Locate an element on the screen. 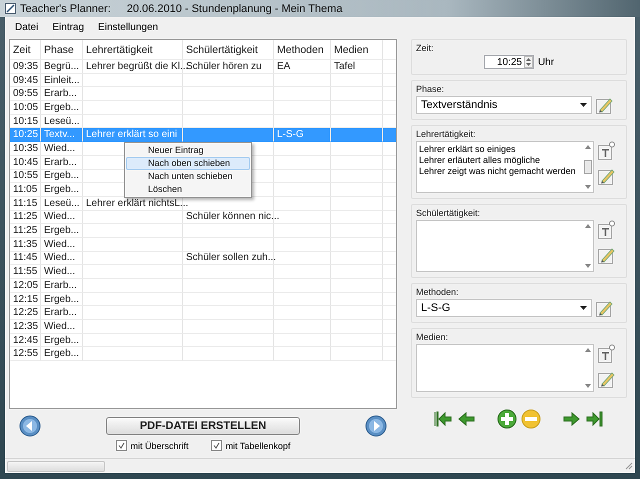 Image resolution: width=640 pixels, height=479 pixels. table-cell: 12:05 is located at coordinates (25, 285).